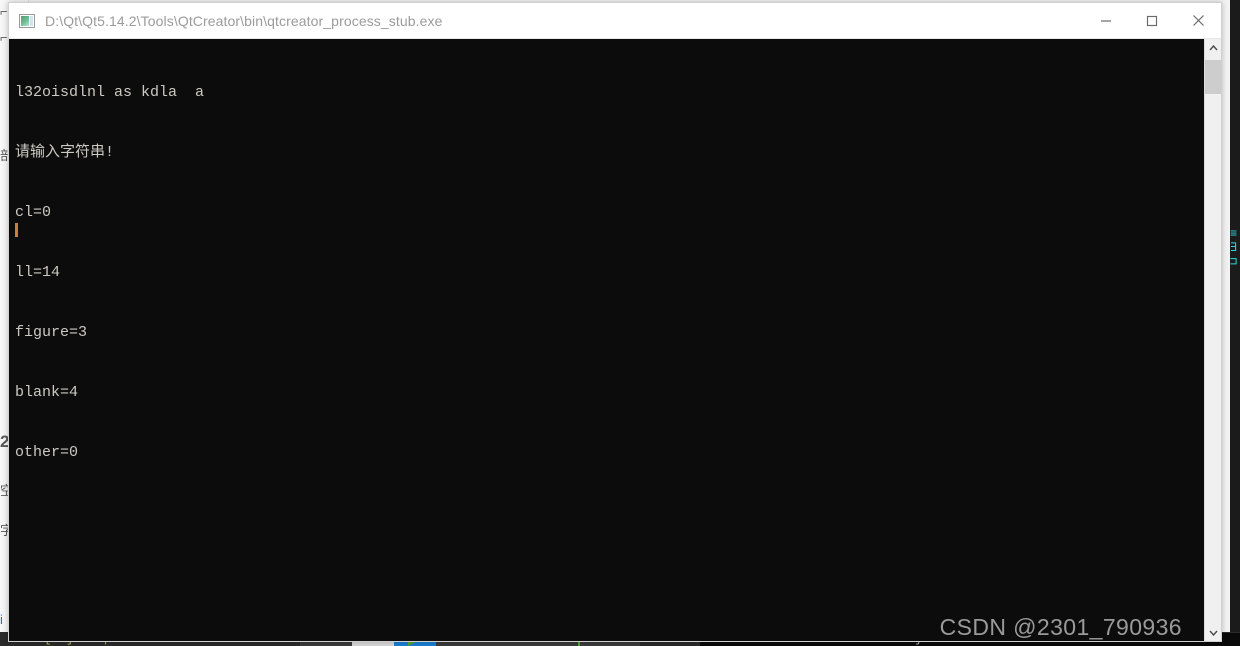 This screenshot has width=1240, height=646. Describe the element at coordinates (1235, 323) in the screenshot. I see `ide-right-panel-strip` at that location.